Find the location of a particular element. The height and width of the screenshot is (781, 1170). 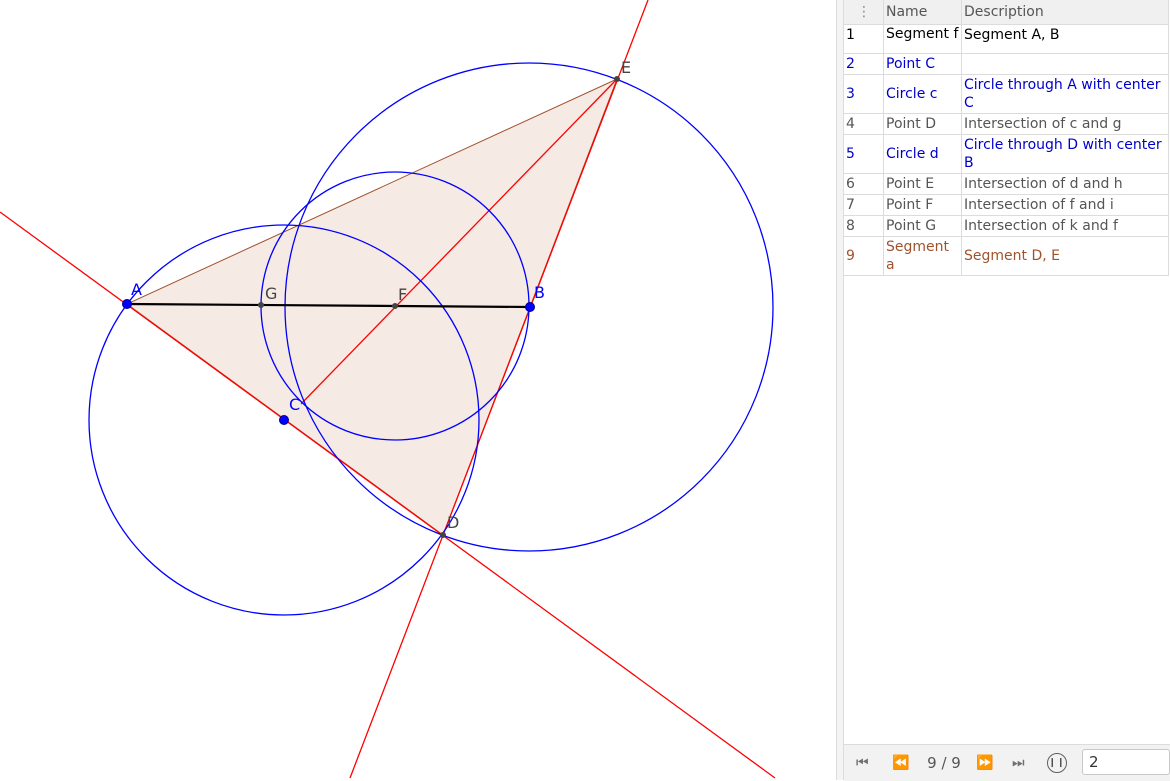

row-name: Point E is located at coordinates (922, 184).